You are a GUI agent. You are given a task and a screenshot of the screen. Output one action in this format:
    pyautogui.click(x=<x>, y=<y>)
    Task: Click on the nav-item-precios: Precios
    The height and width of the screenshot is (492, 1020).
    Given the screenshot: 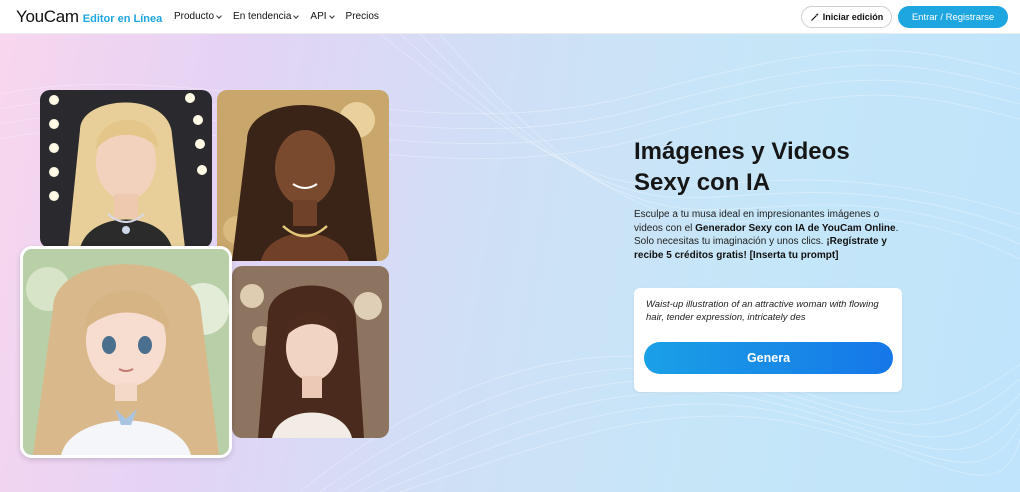 What is the action you would take?
    pyautogui.click(x=362, y=16)
    